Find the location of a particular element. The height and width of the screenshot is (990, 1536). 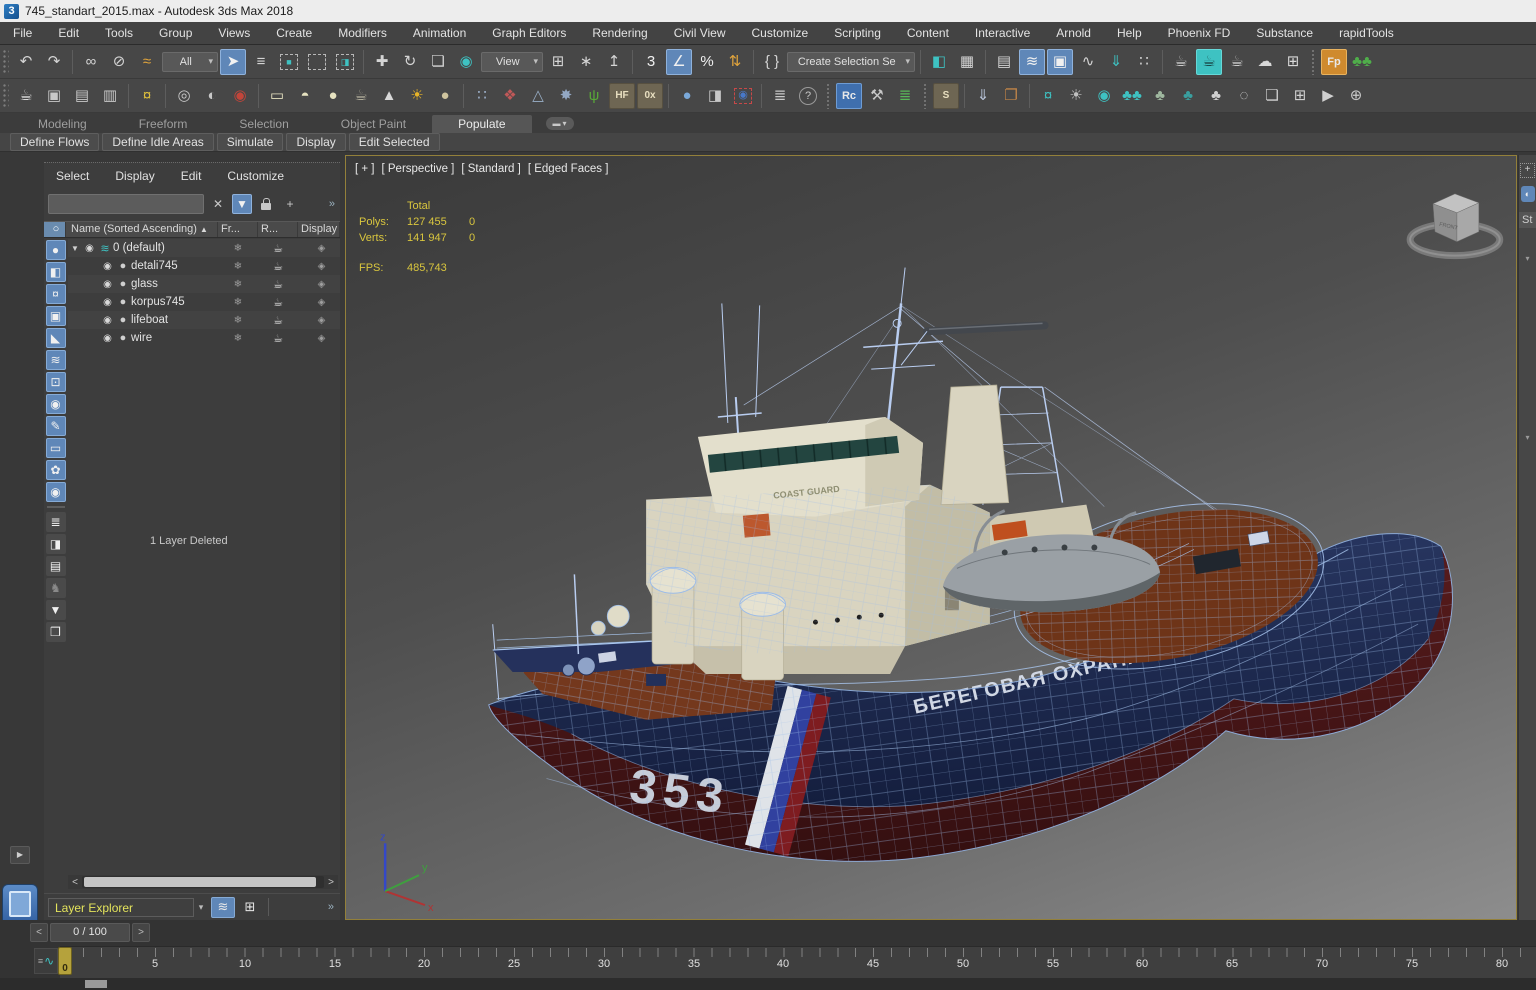

tab-populate: Populate is located at coordinates (482, 124).